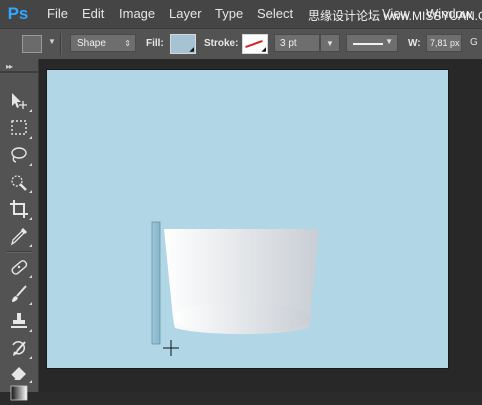 Image resolution: width=482 pixels, height=405 pixels. I want to click on quick-selection-icon, so click(20, 182).